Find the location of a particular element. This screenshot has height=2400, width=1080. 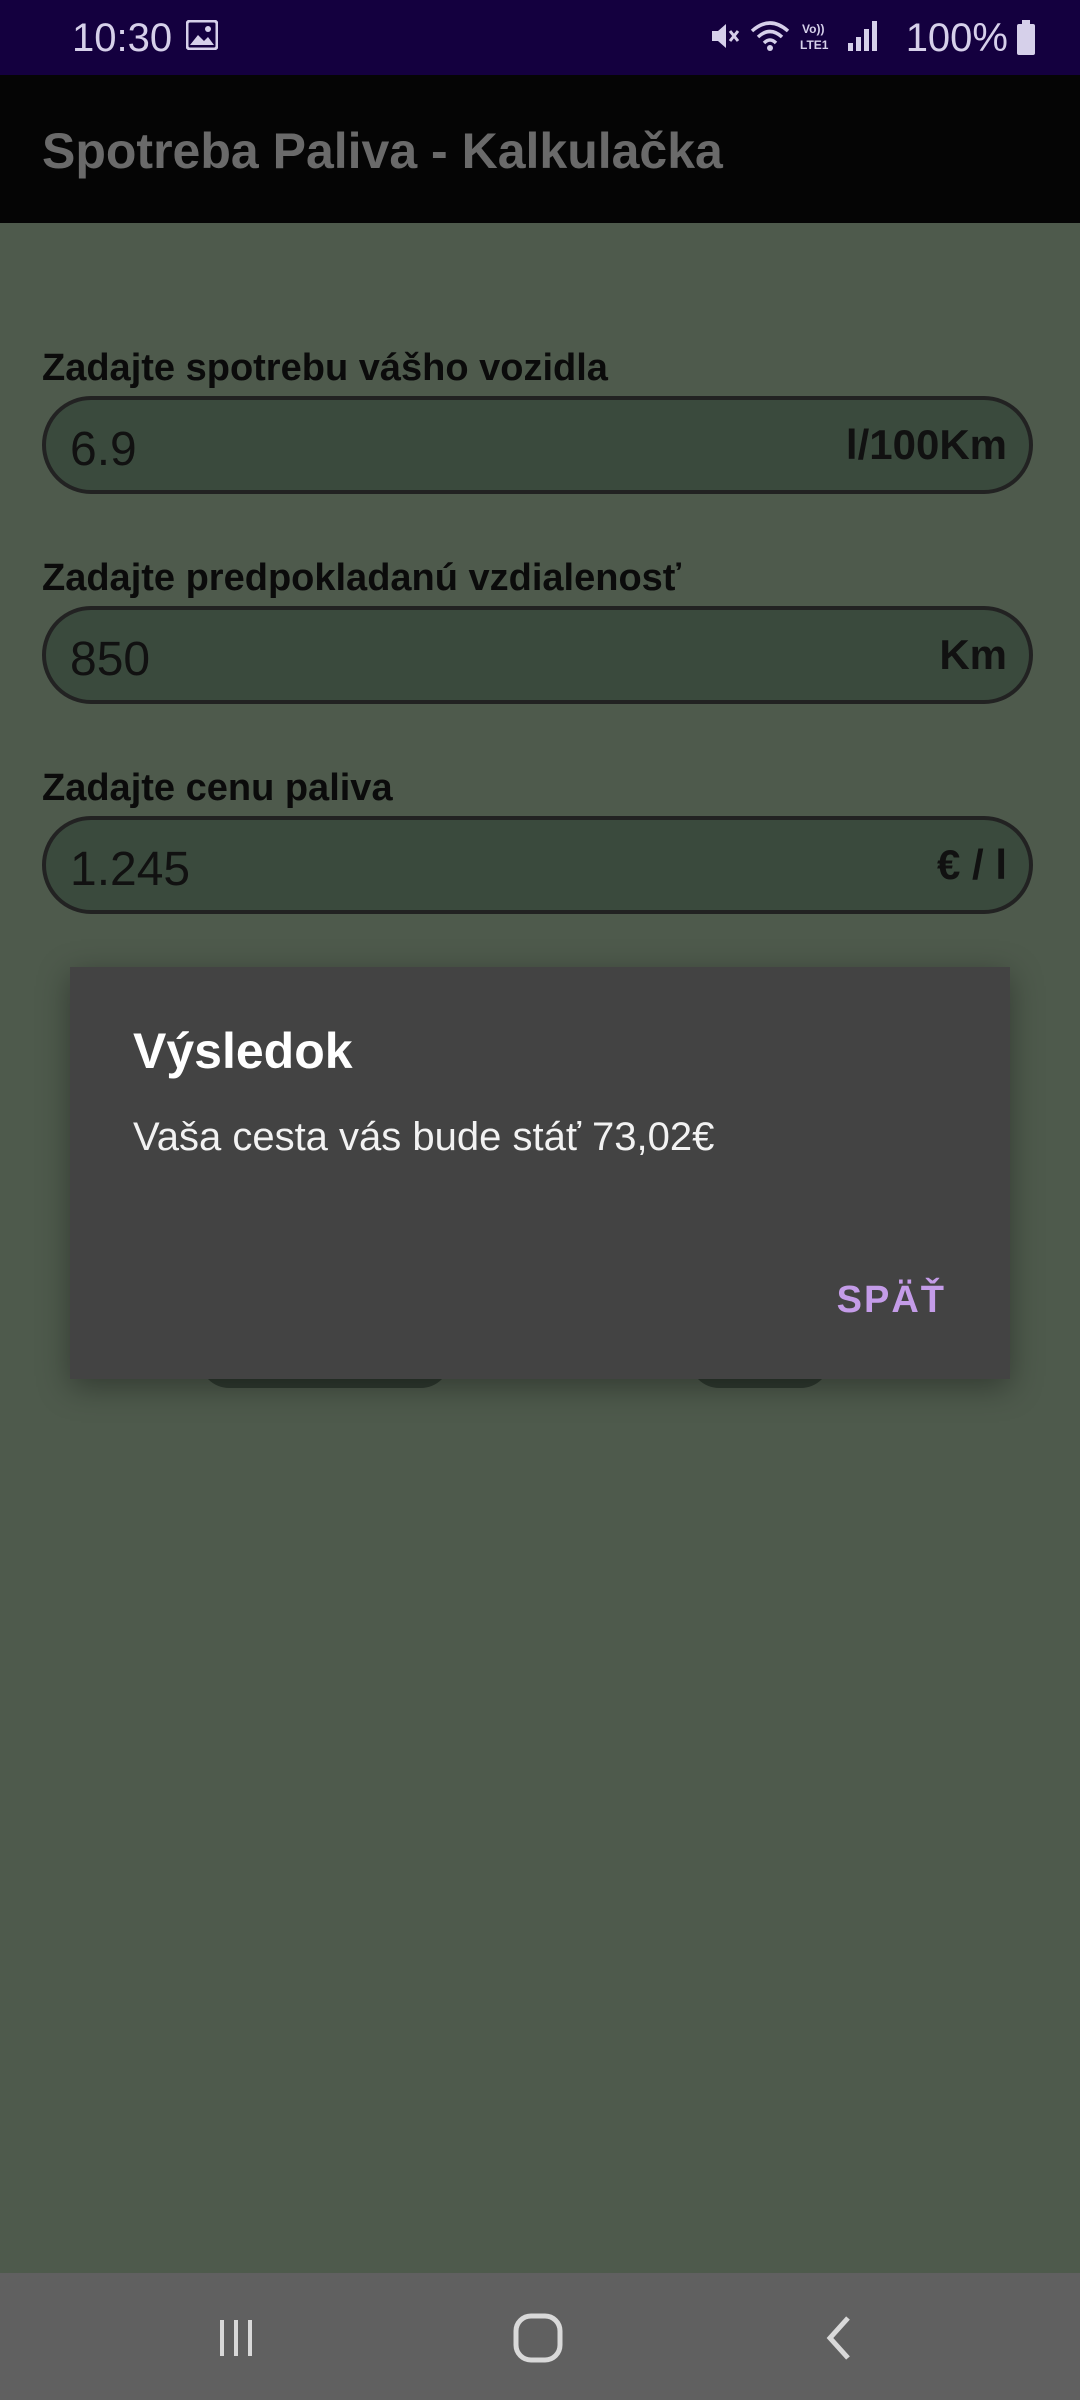

battery-icon is located at coordinates (1026, 40).